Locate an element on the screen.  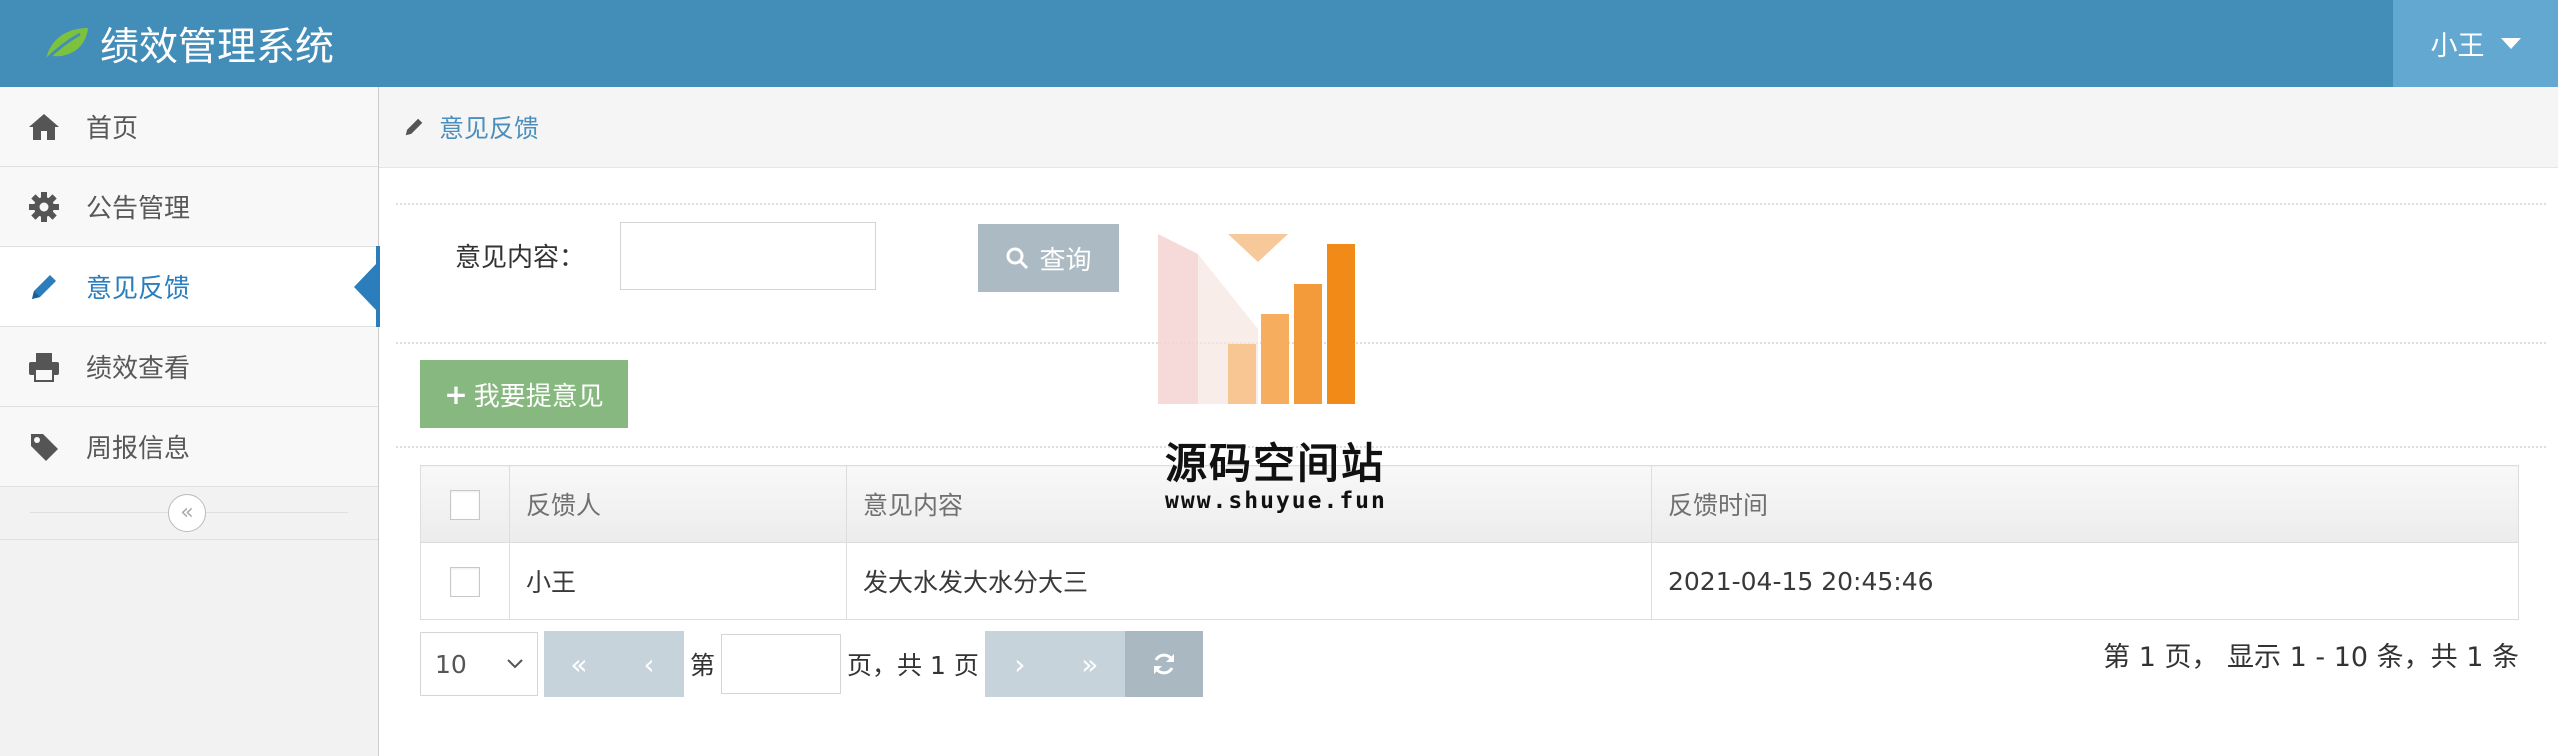
chevron-left-icon: ‹ is located at coordinates (649, 664).